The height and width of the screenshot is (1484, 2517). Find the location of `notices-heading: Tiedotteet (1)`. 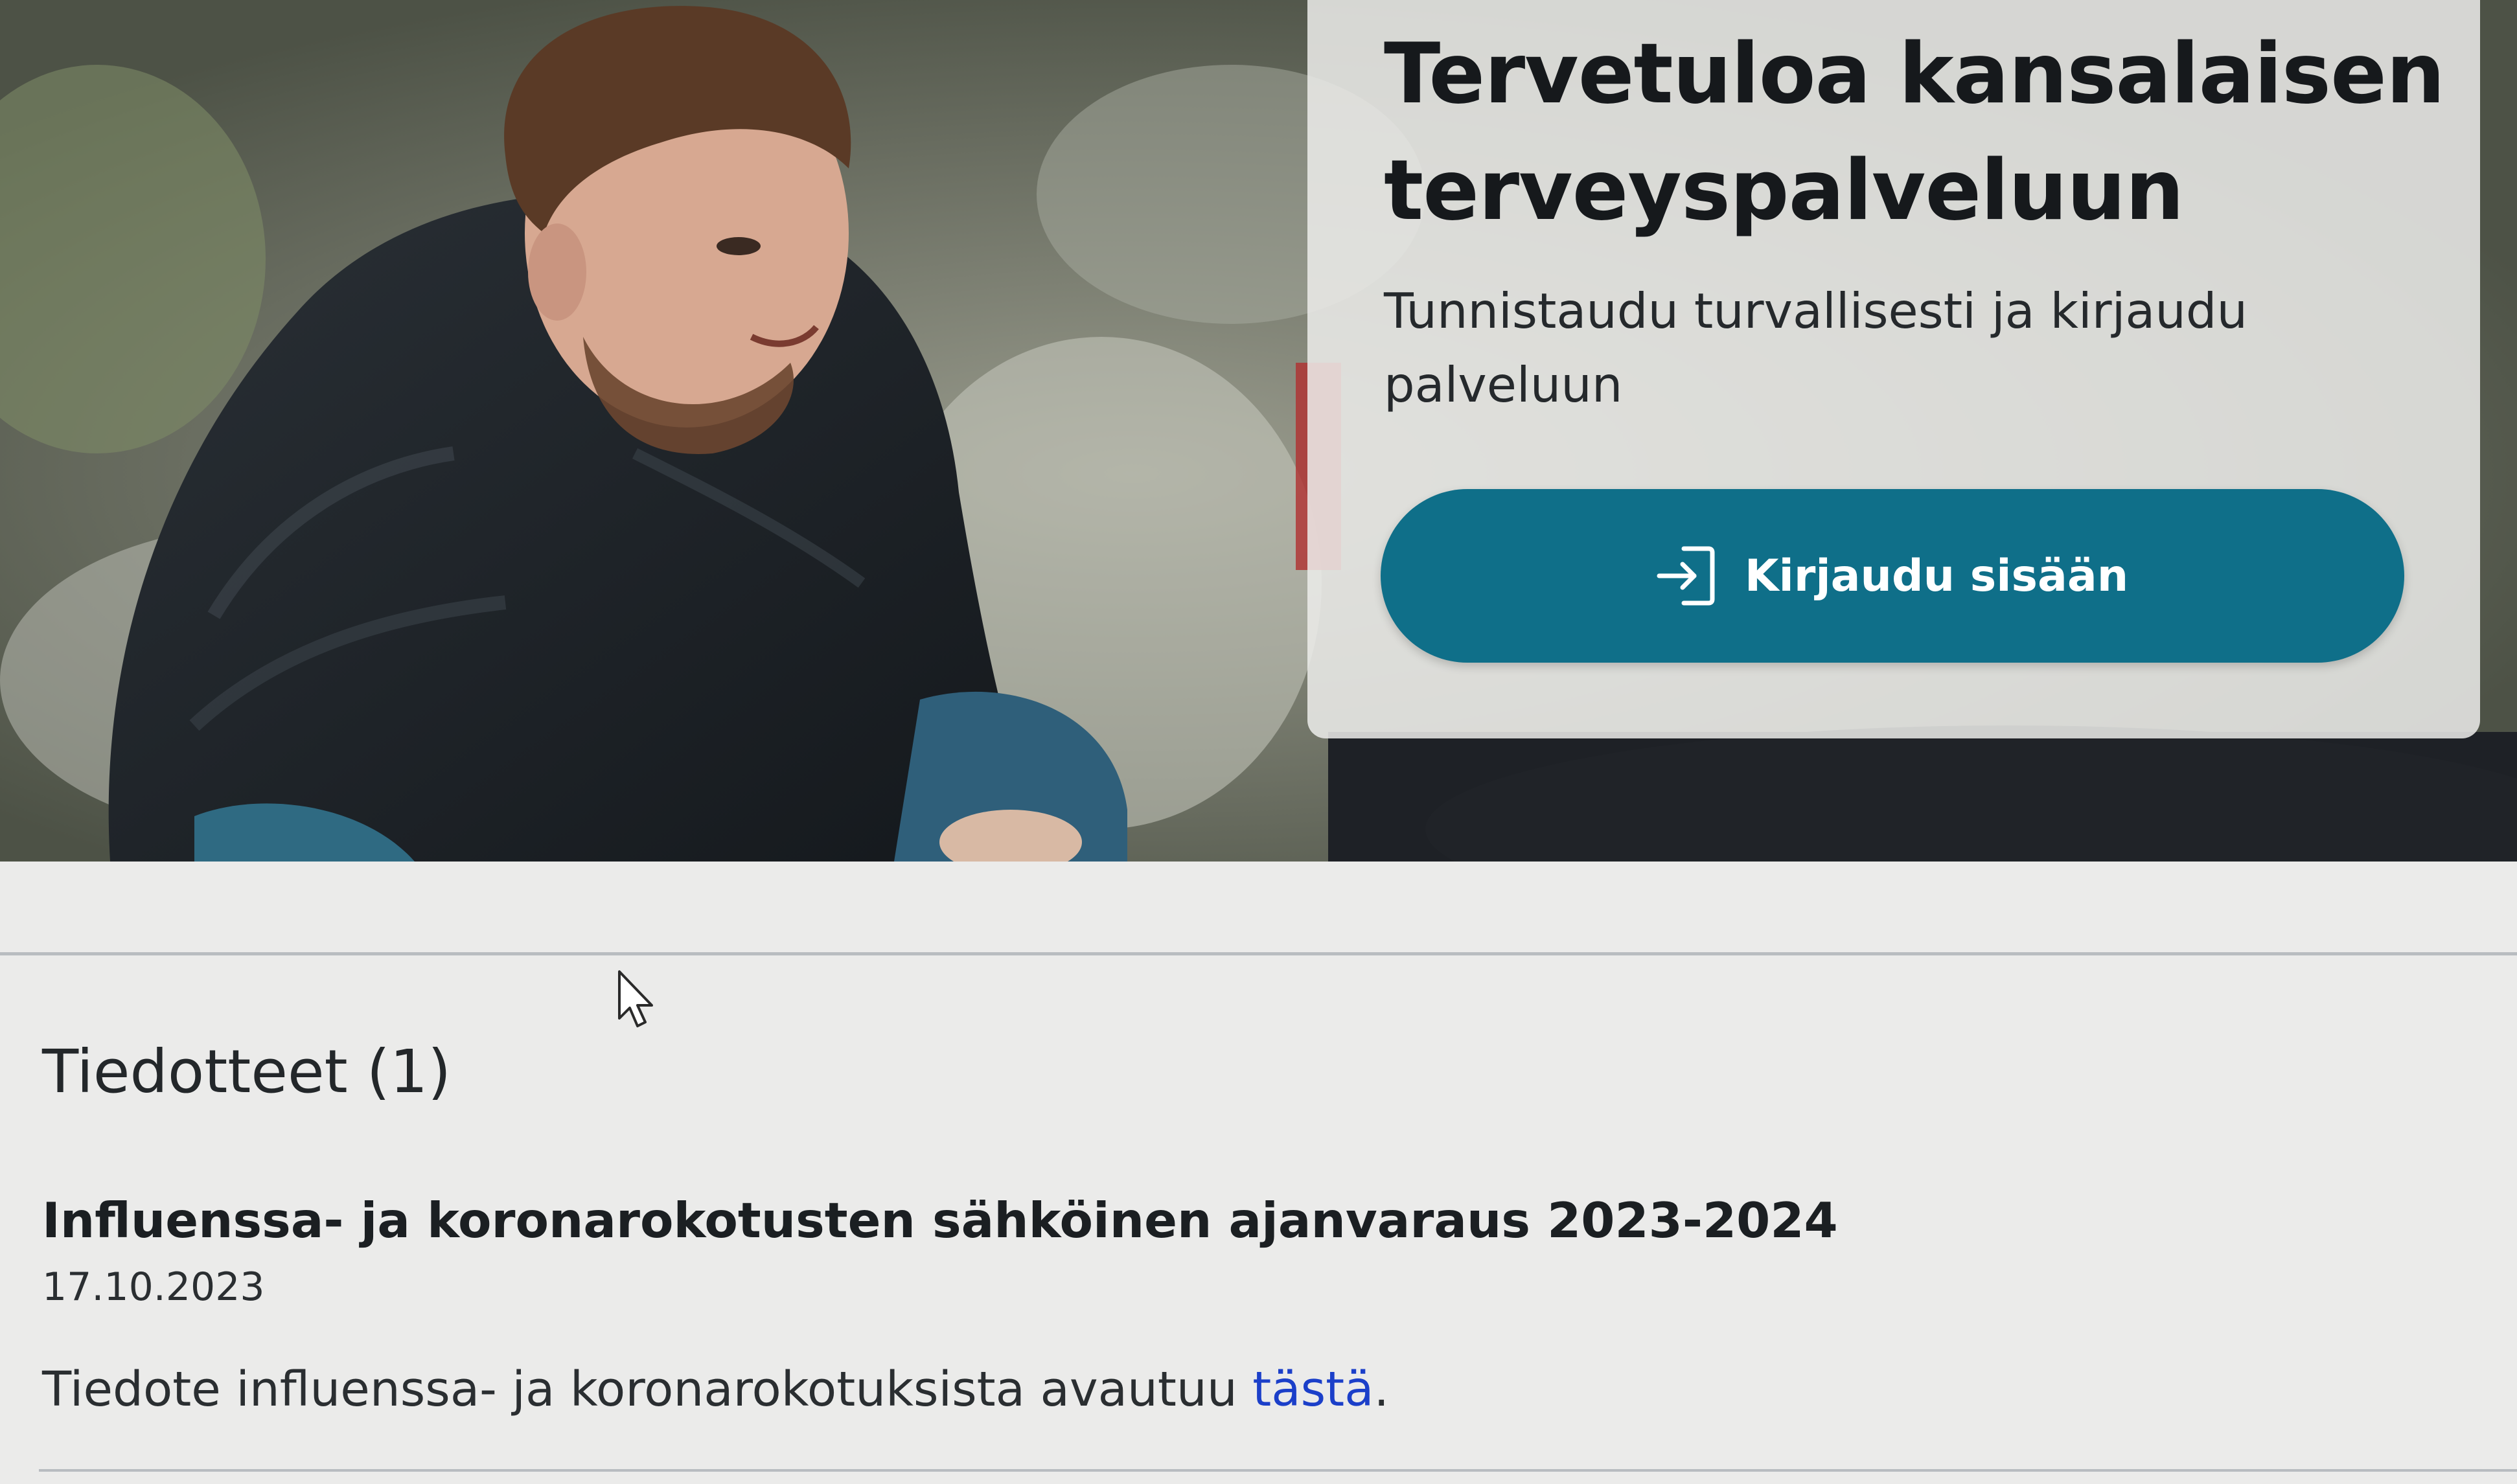

notices-heading: Tiedotteet (1) is located at coordinates (247, 1071).